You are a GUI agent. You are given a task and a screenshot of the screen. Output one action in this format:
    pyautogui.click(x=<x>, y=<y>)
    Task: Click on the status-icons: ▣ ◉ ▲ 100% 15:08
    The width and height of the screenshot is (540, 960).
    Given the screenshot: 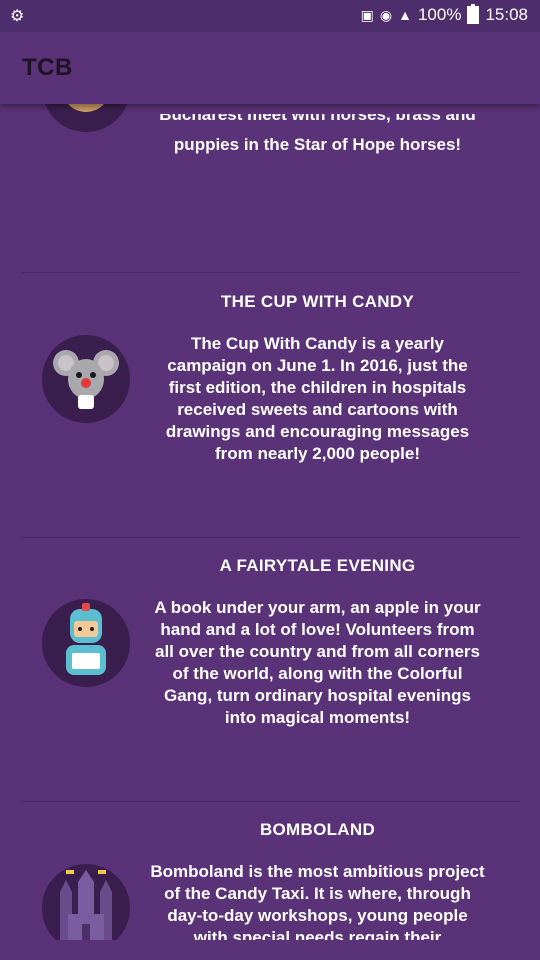 What is the action you would take?
    pyautogui.click(x=444, y=14)
    